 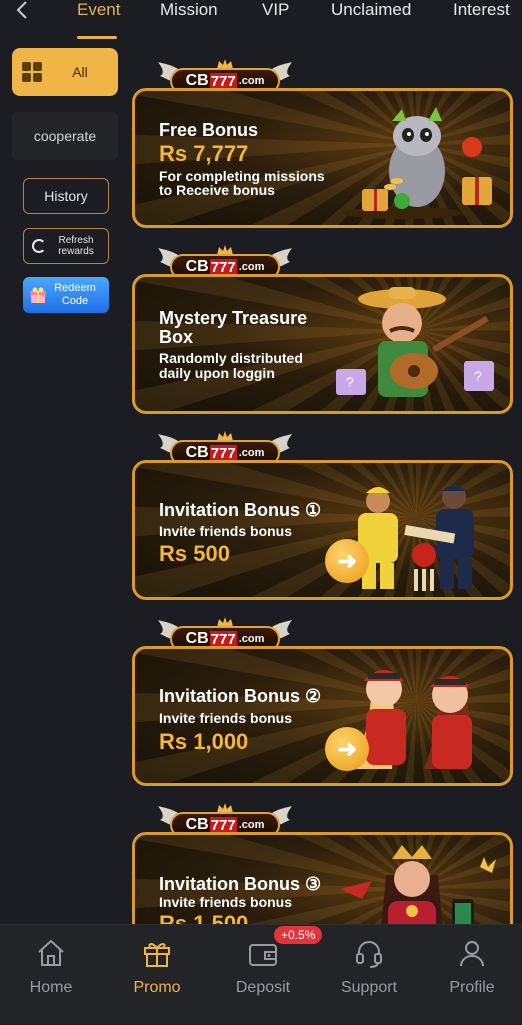 I want to click on card-amount: Rs 1,000, so click(x=204, y=741).